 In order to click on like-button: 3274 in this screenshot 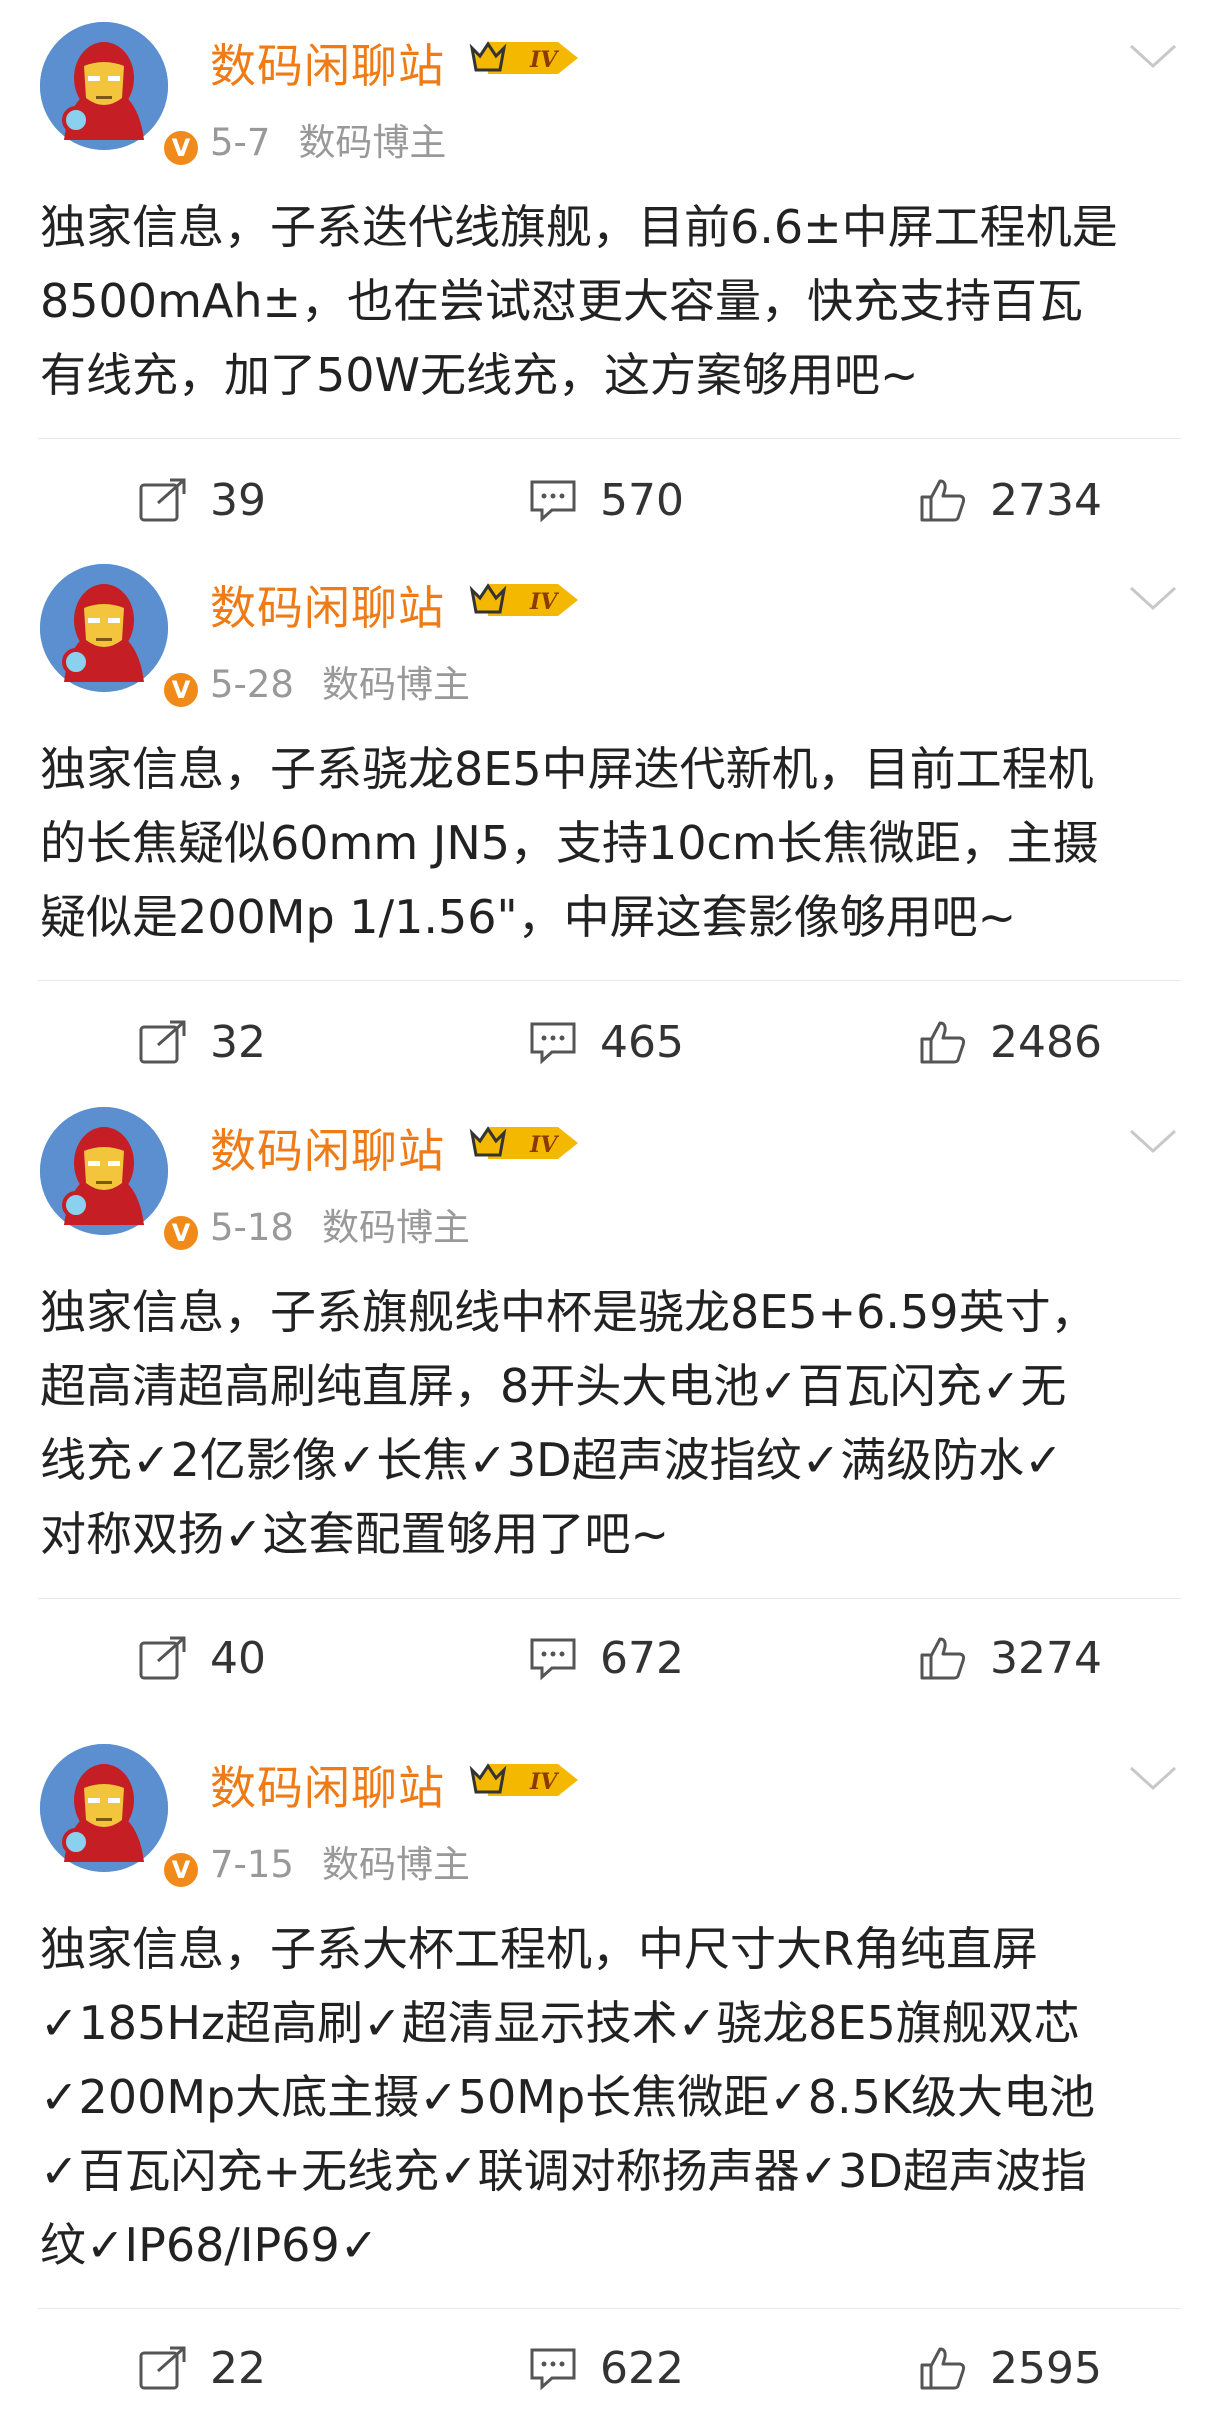, I will do `click(1010, 1658)`.